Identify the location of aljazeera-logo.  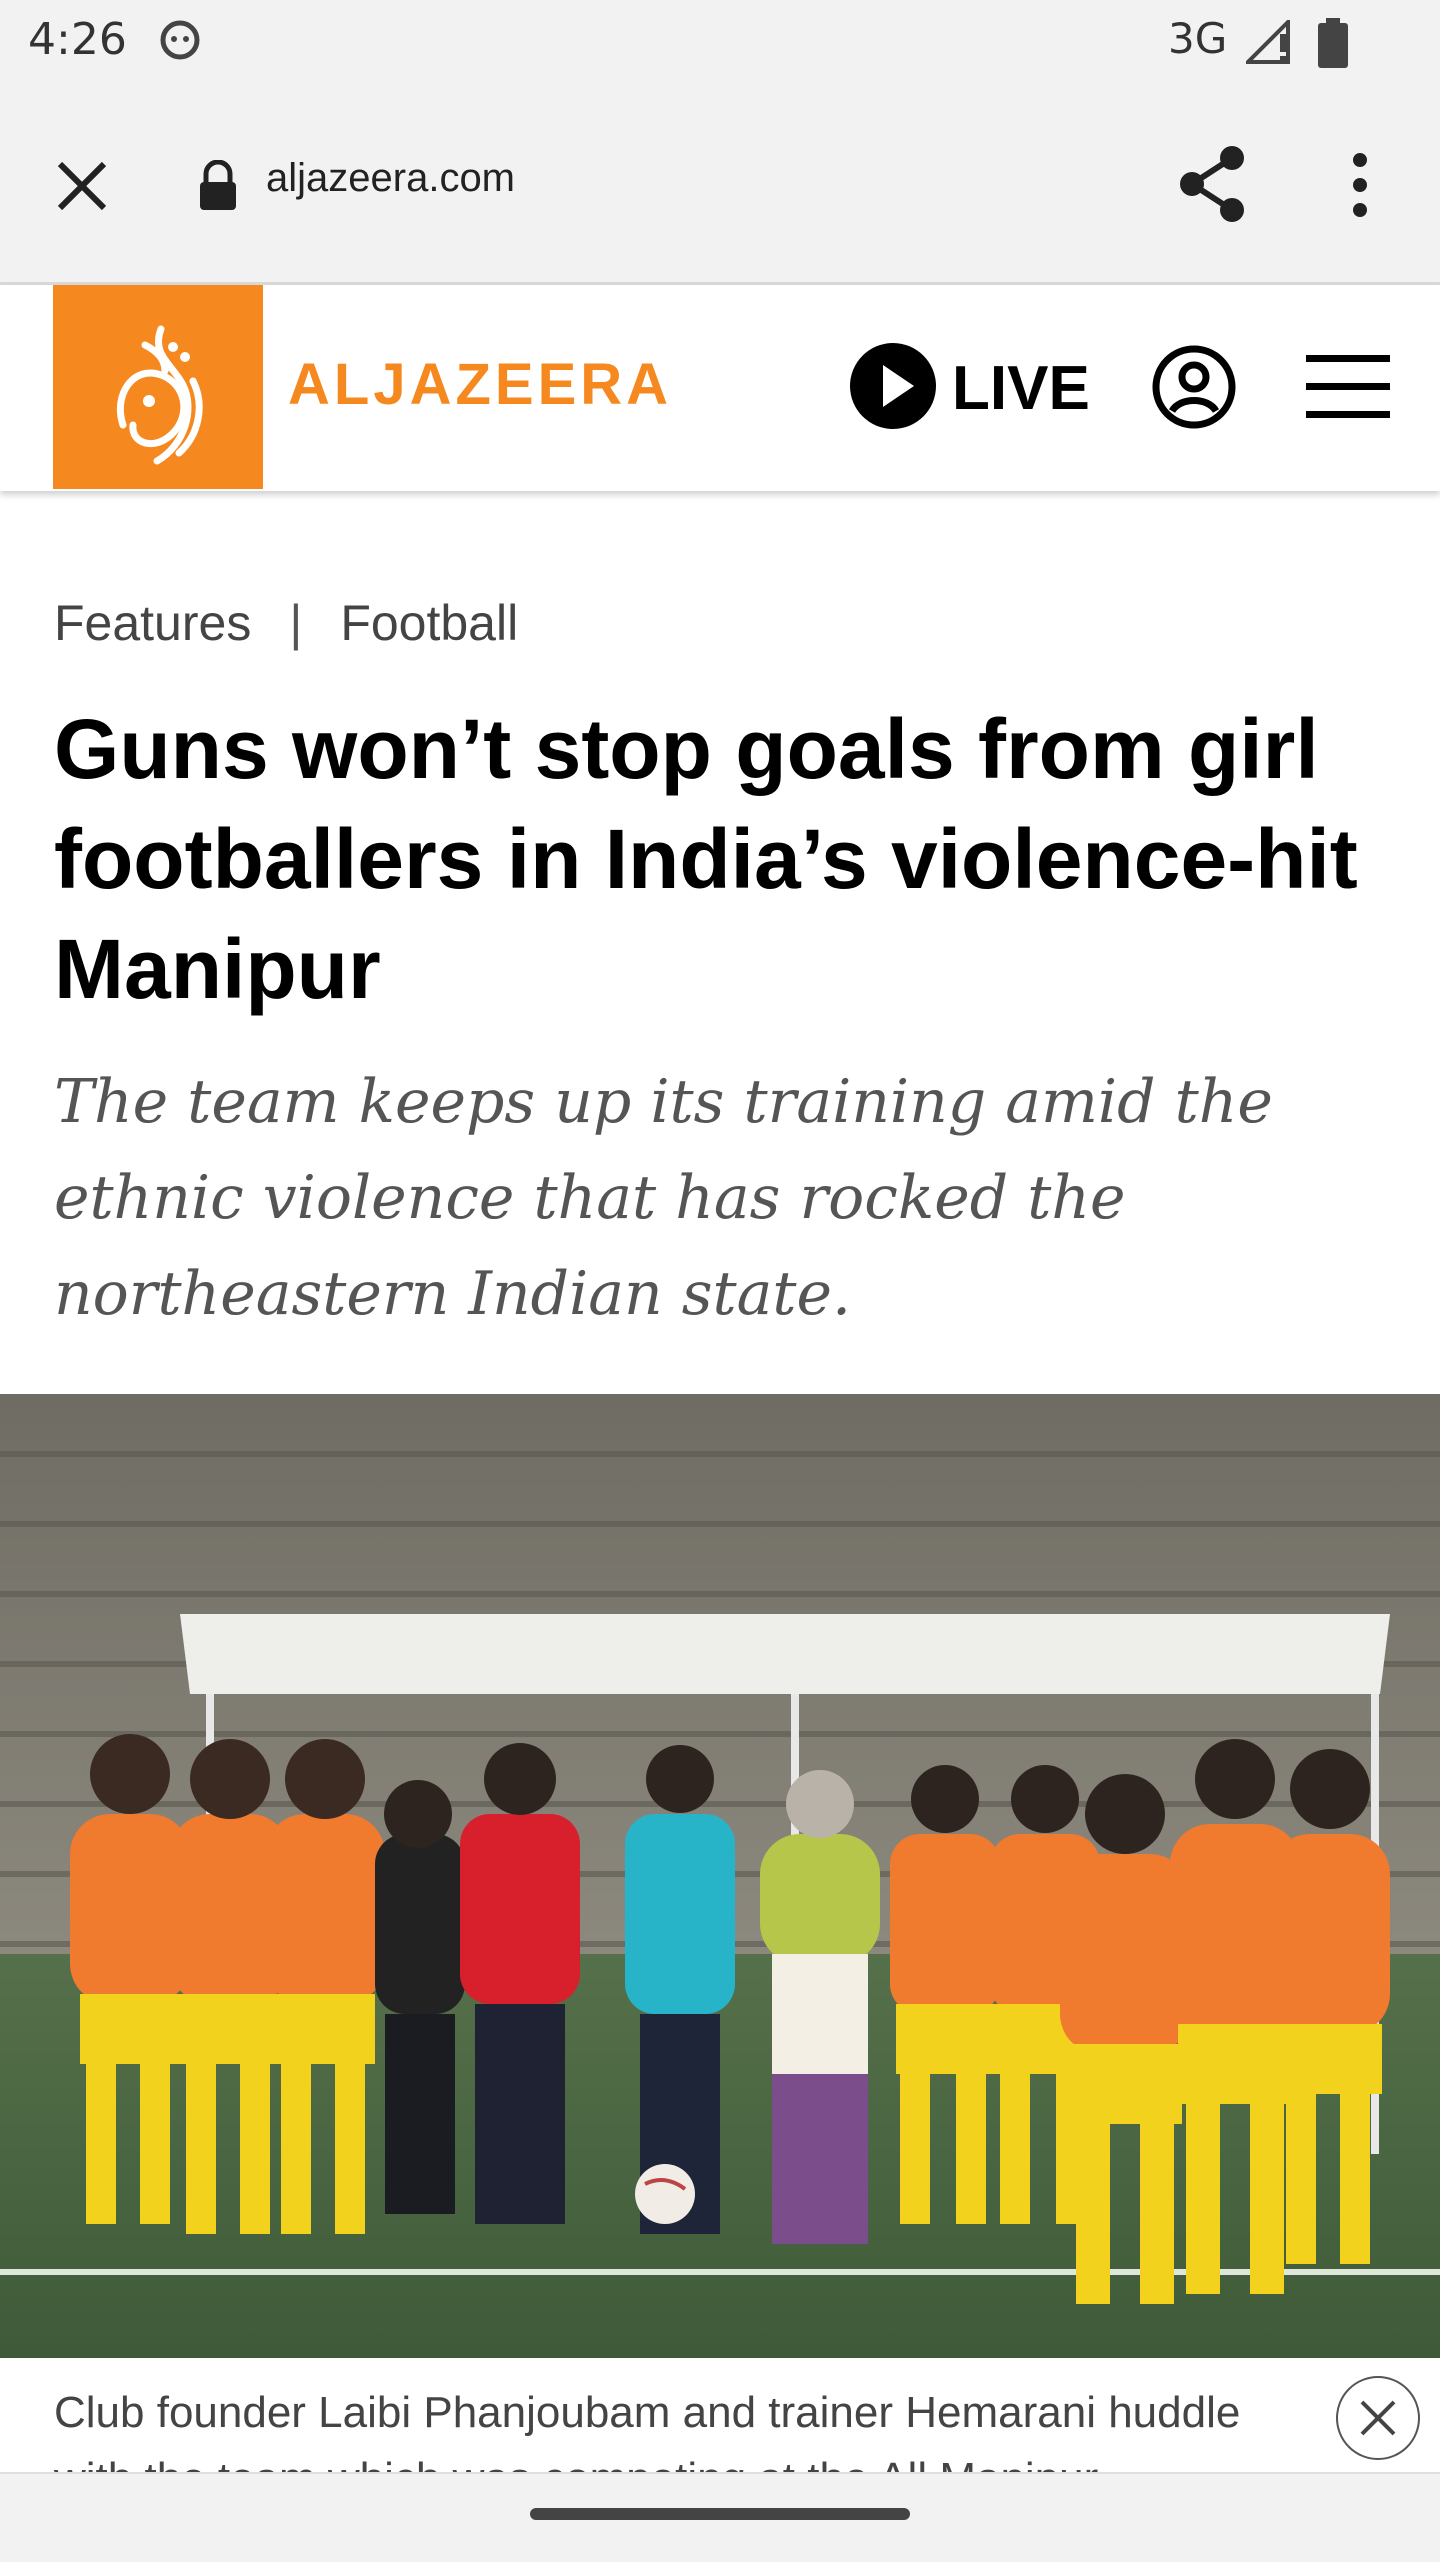
(158, 387).